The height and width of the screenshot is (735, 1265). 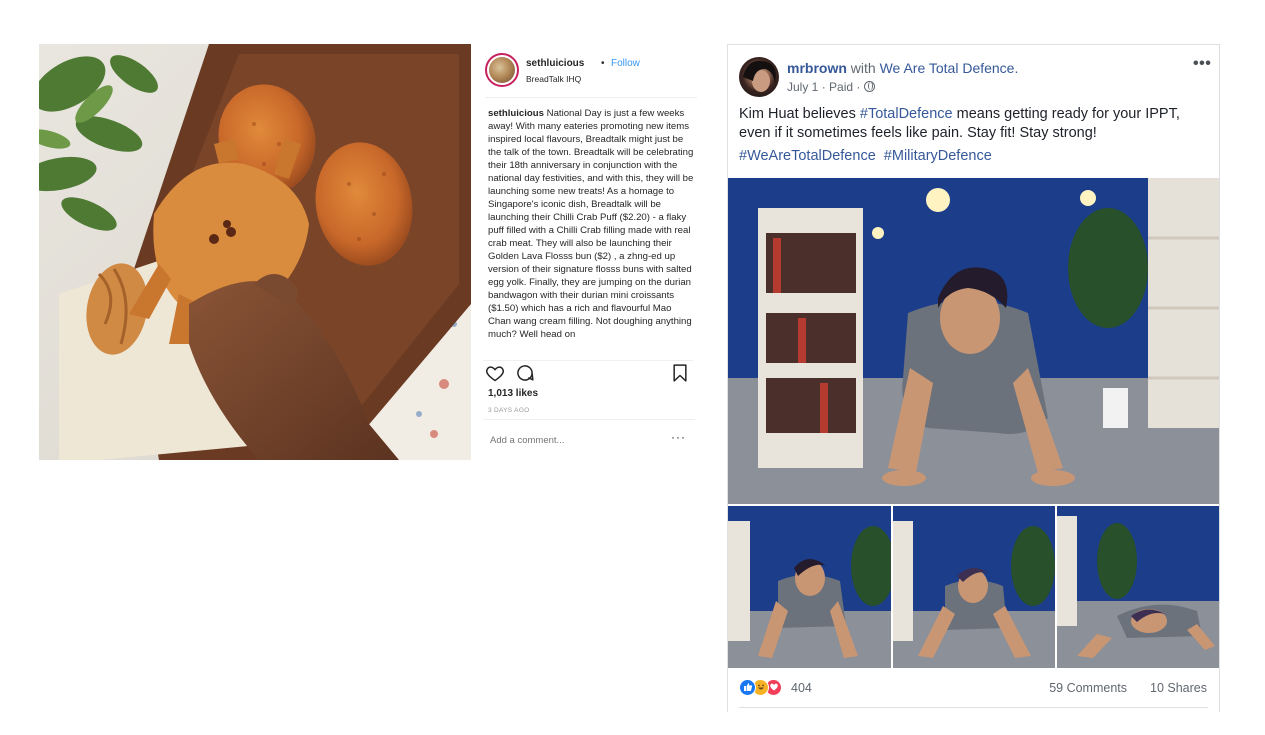 I want to click on like-icon, so click(x=747, y=687).